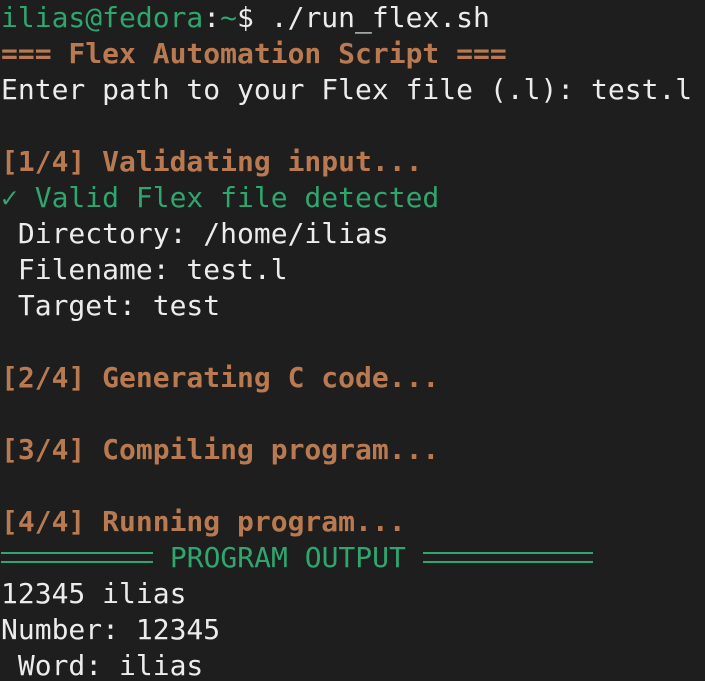 The image size is (705, 681). Describe the element at coordinates (102, 17) in the screenshot. I see `prompt-user-host: ilias@fedora` at that location.